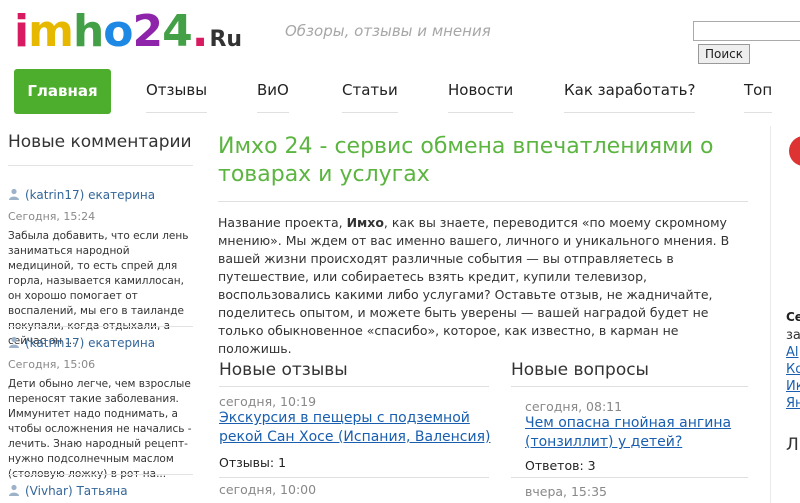  What do you see at coordinates (793, 369) in the screenshot?
I see `right-sidebar-link: Ко` at bounding box center [793, 369].